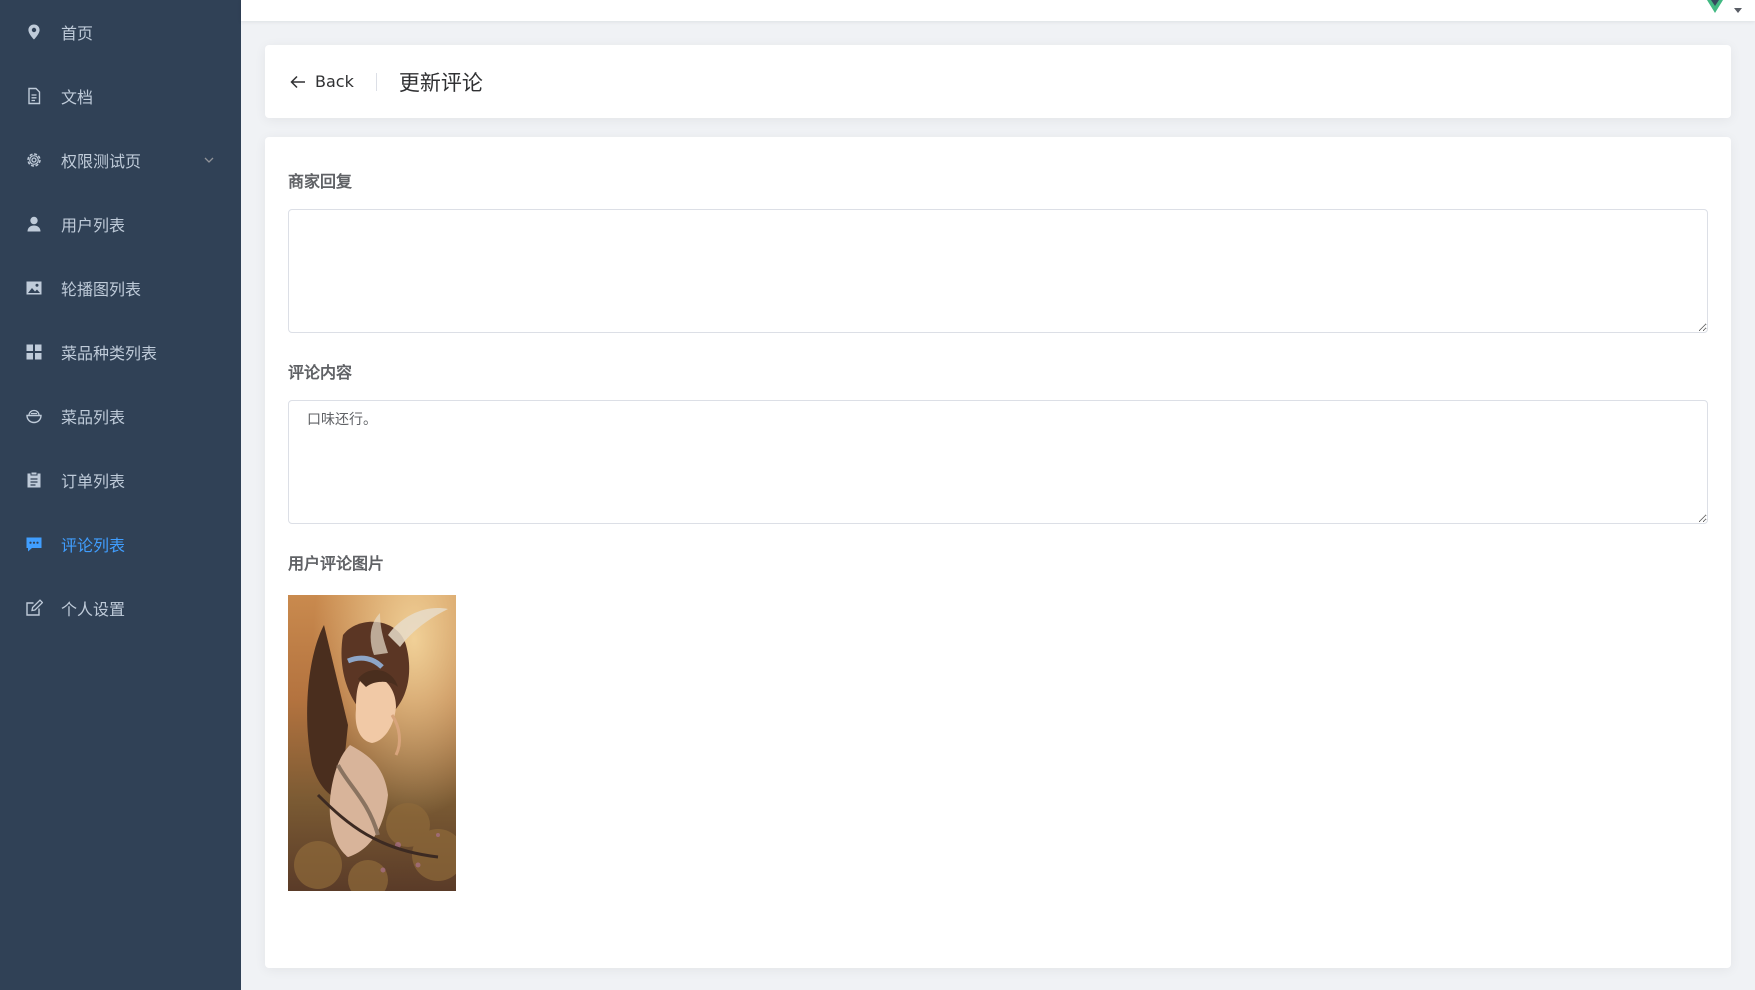 The image size is (1755, 990). I want to click on sidebar-item-dishes: 菜品列表, so click(120, 416).